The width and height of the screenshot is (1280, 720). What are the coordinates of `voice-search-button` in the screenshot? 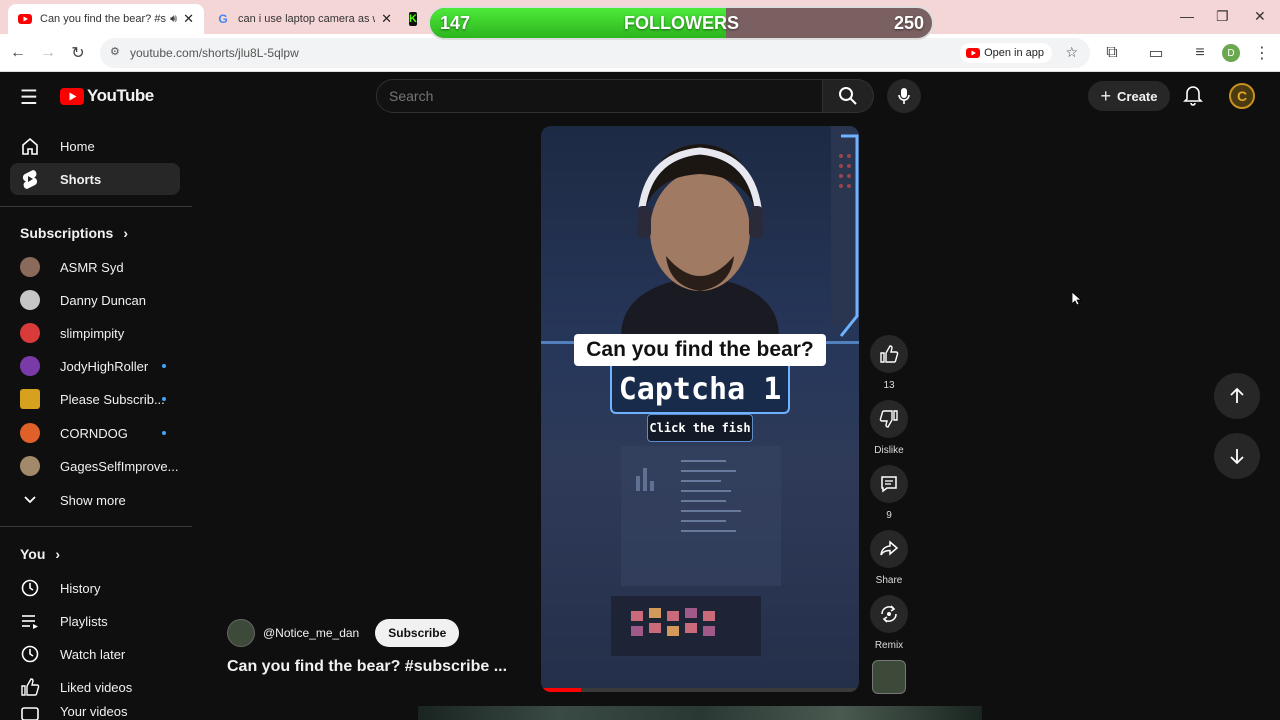 It's located at (904, 96).